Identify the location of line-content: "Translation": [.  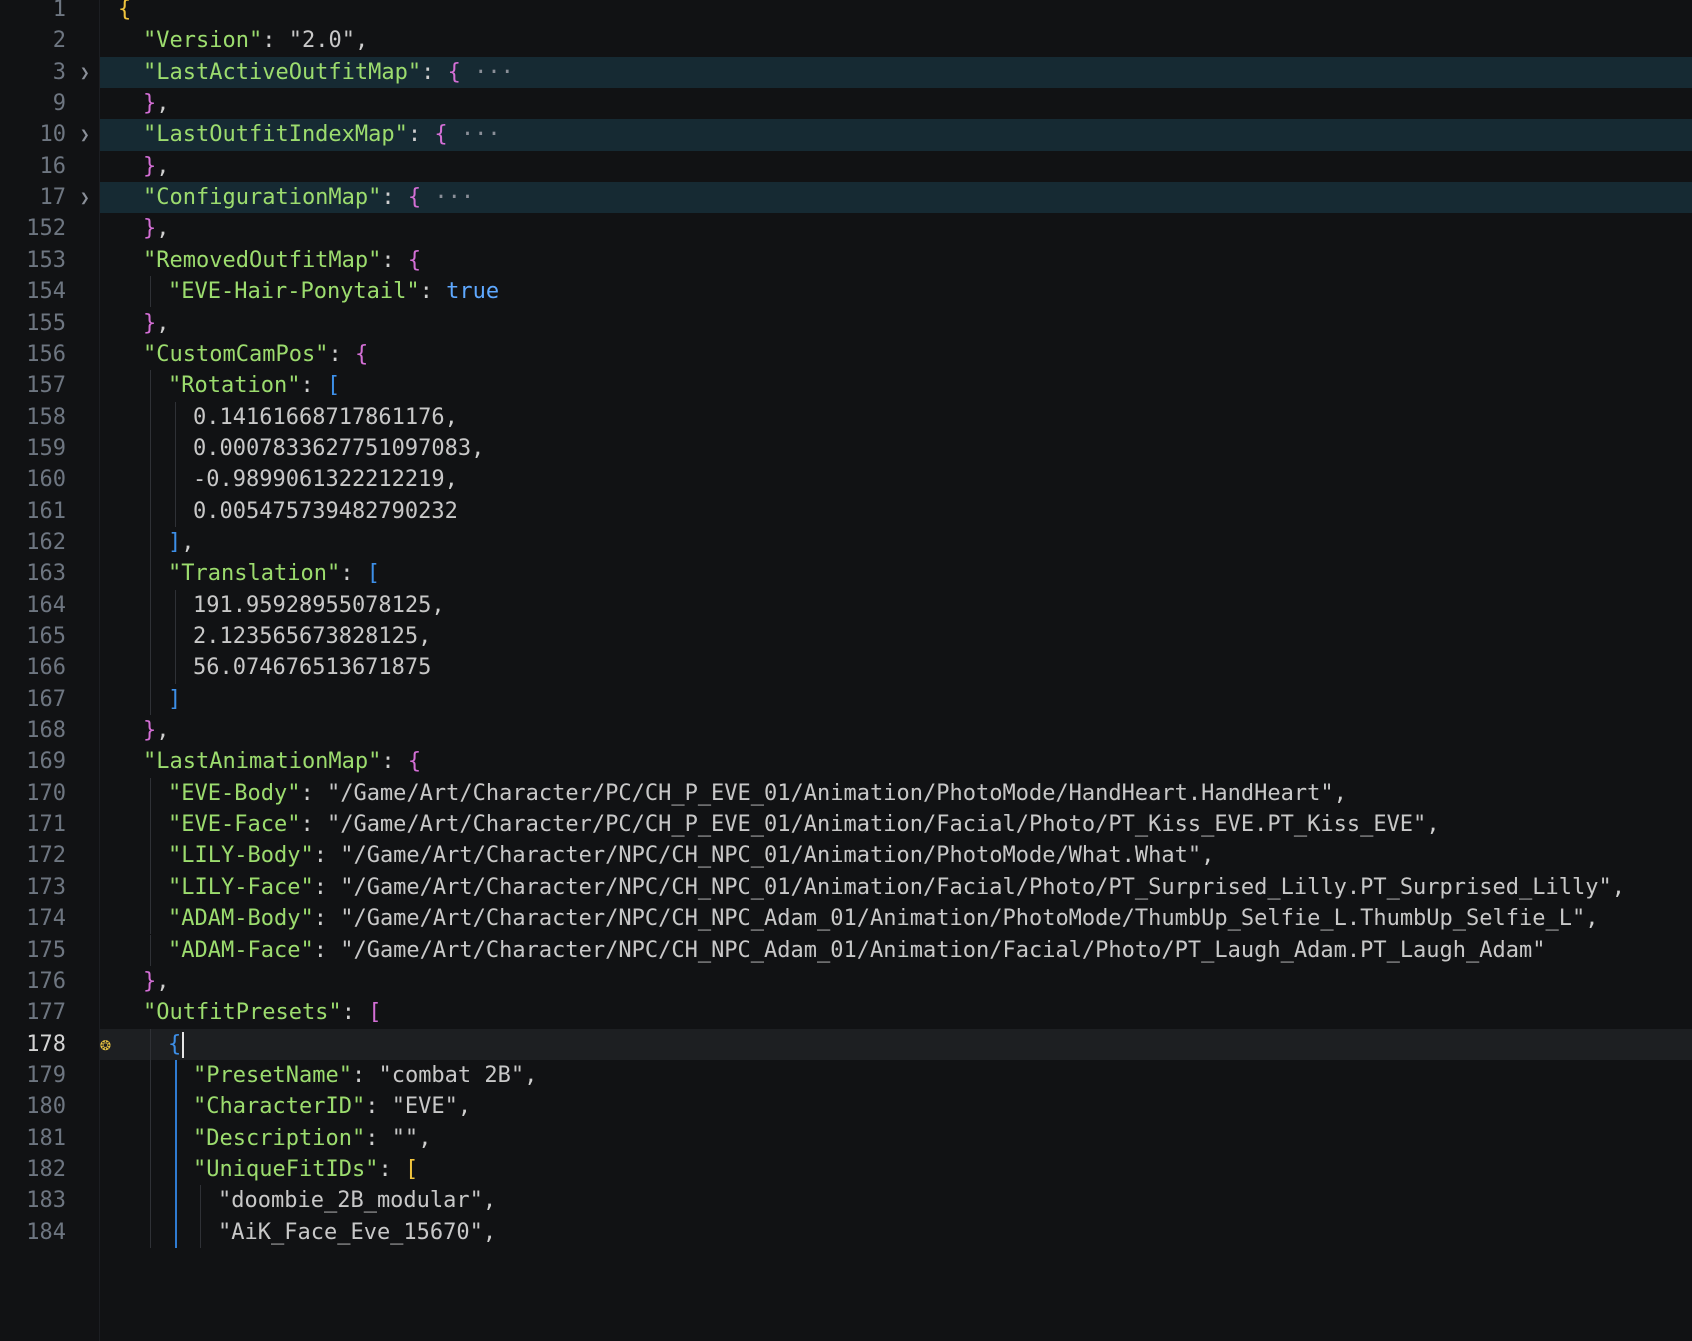
(896, 573).